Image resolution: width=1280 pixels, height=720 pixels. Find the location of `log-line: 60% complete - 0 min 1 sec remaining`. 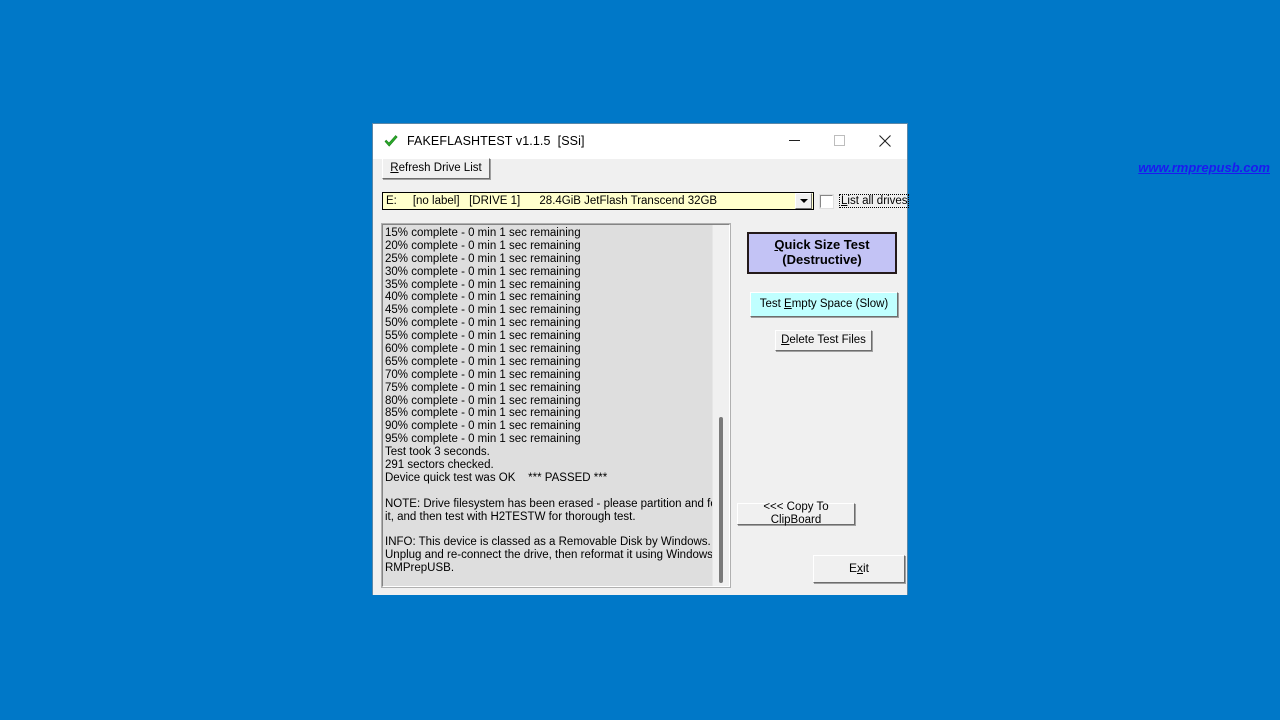

log-line: 60% complete - 0 min 1 sec remaining is located at coordinates (483, 349).